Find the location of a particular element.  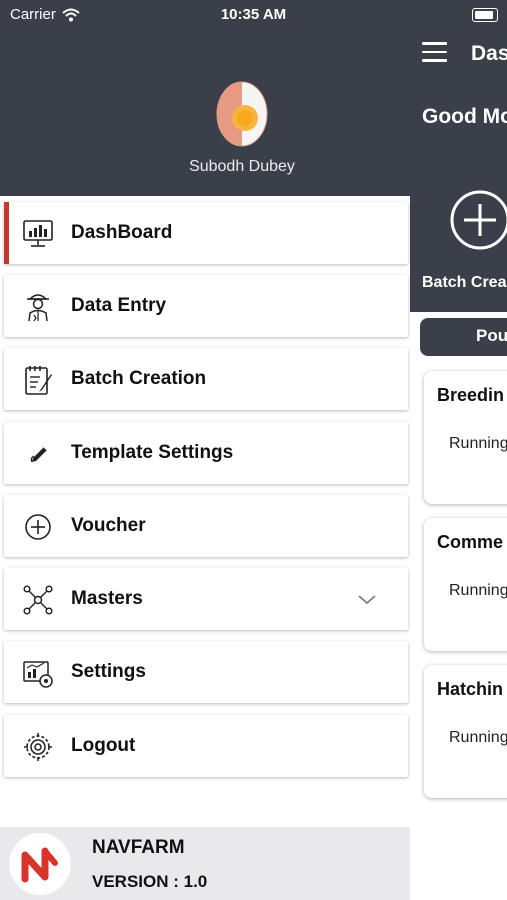

menu-label-batch-creation: Batch Creation is located at coordinates (139, 378).